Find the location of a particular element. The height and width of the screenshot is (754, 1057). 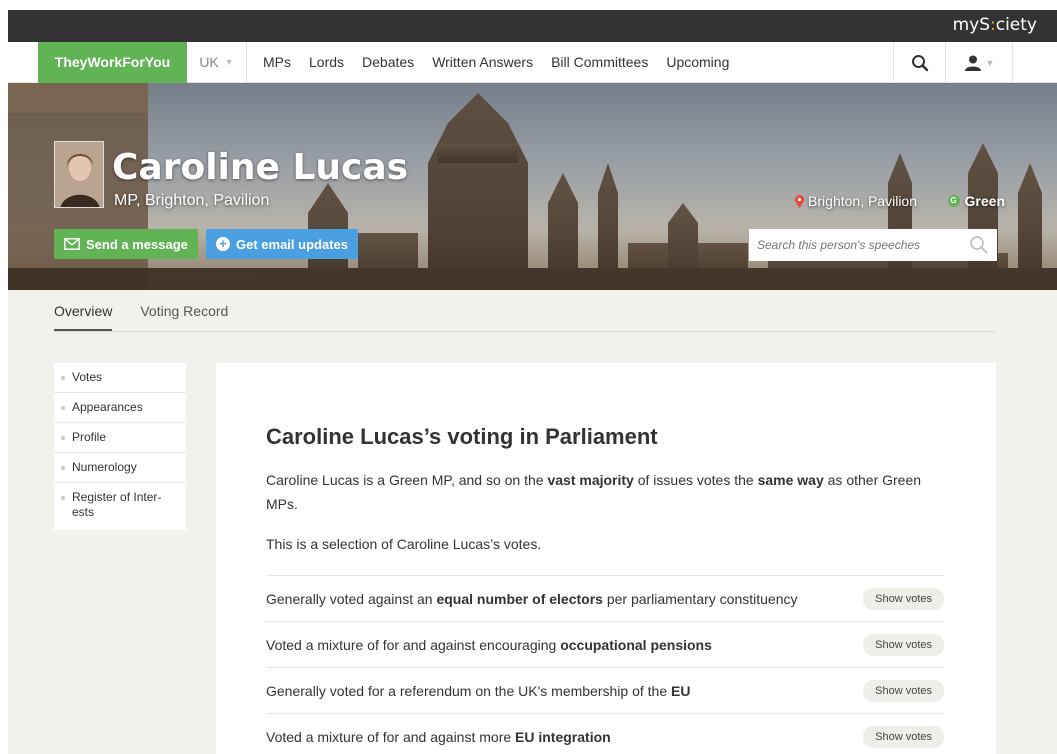

site-logo: TheyWorkForYou is located at coordinates (112, 62).